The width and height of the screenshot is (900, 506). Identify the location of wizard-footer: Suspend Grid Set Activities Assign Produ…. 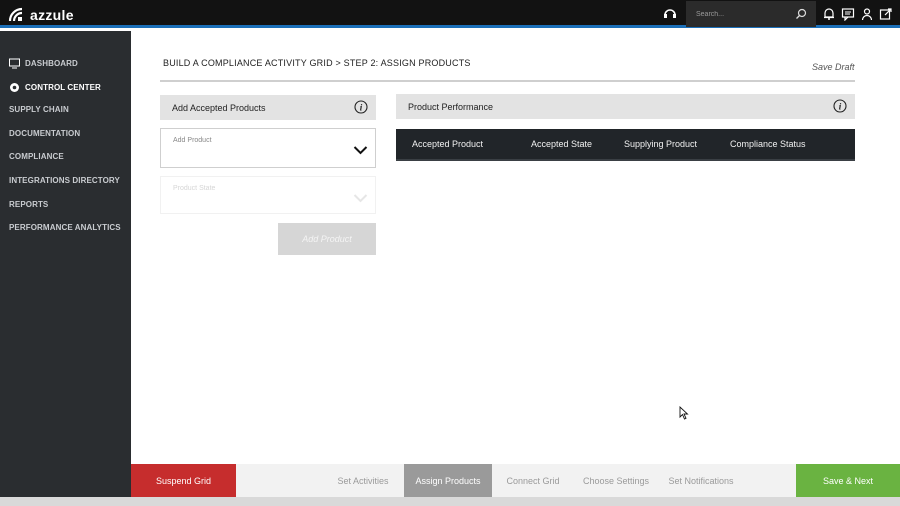
(515, 480).